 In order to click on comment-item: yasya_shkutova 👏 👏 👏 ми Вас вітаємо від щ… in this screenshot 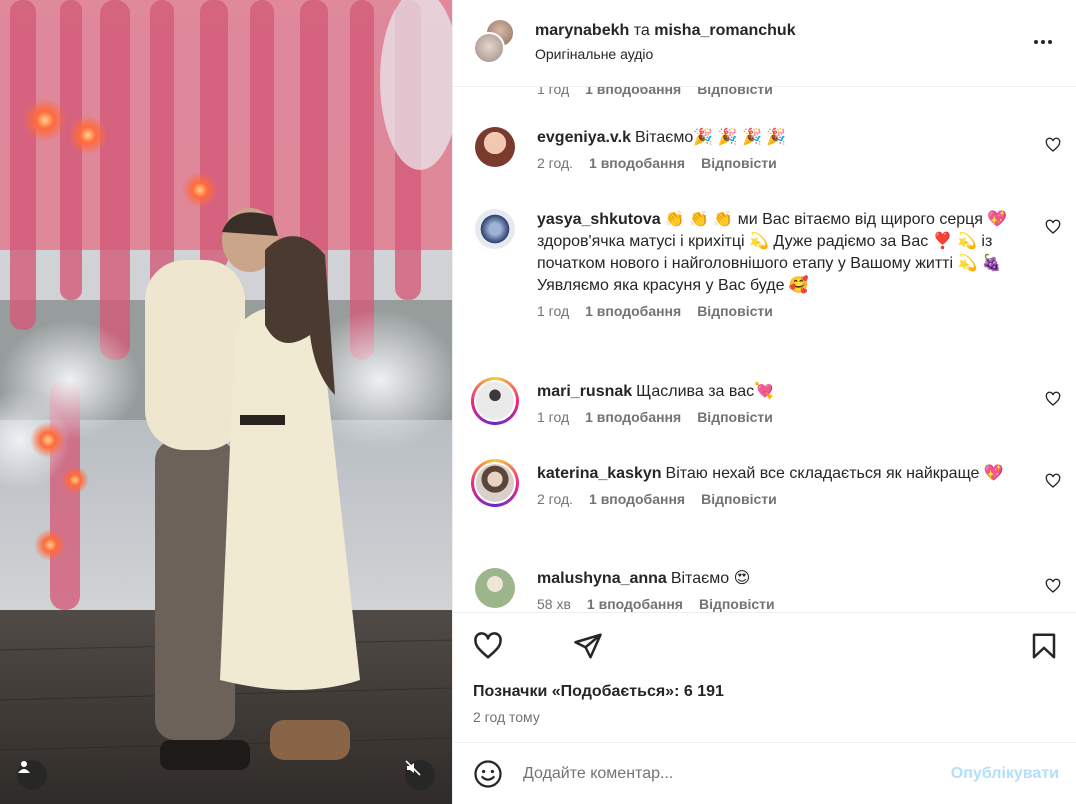, I will do `click(764, 295)`.